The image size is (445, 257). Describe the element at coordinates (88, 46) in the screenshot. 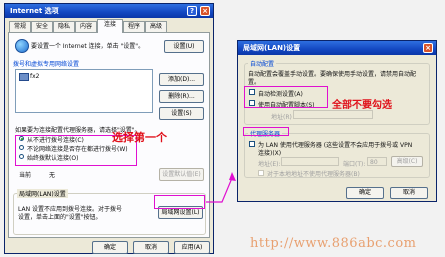

I see `setup-text: 要设置一个 Internet 连接，单击 "设置"。` at that location.